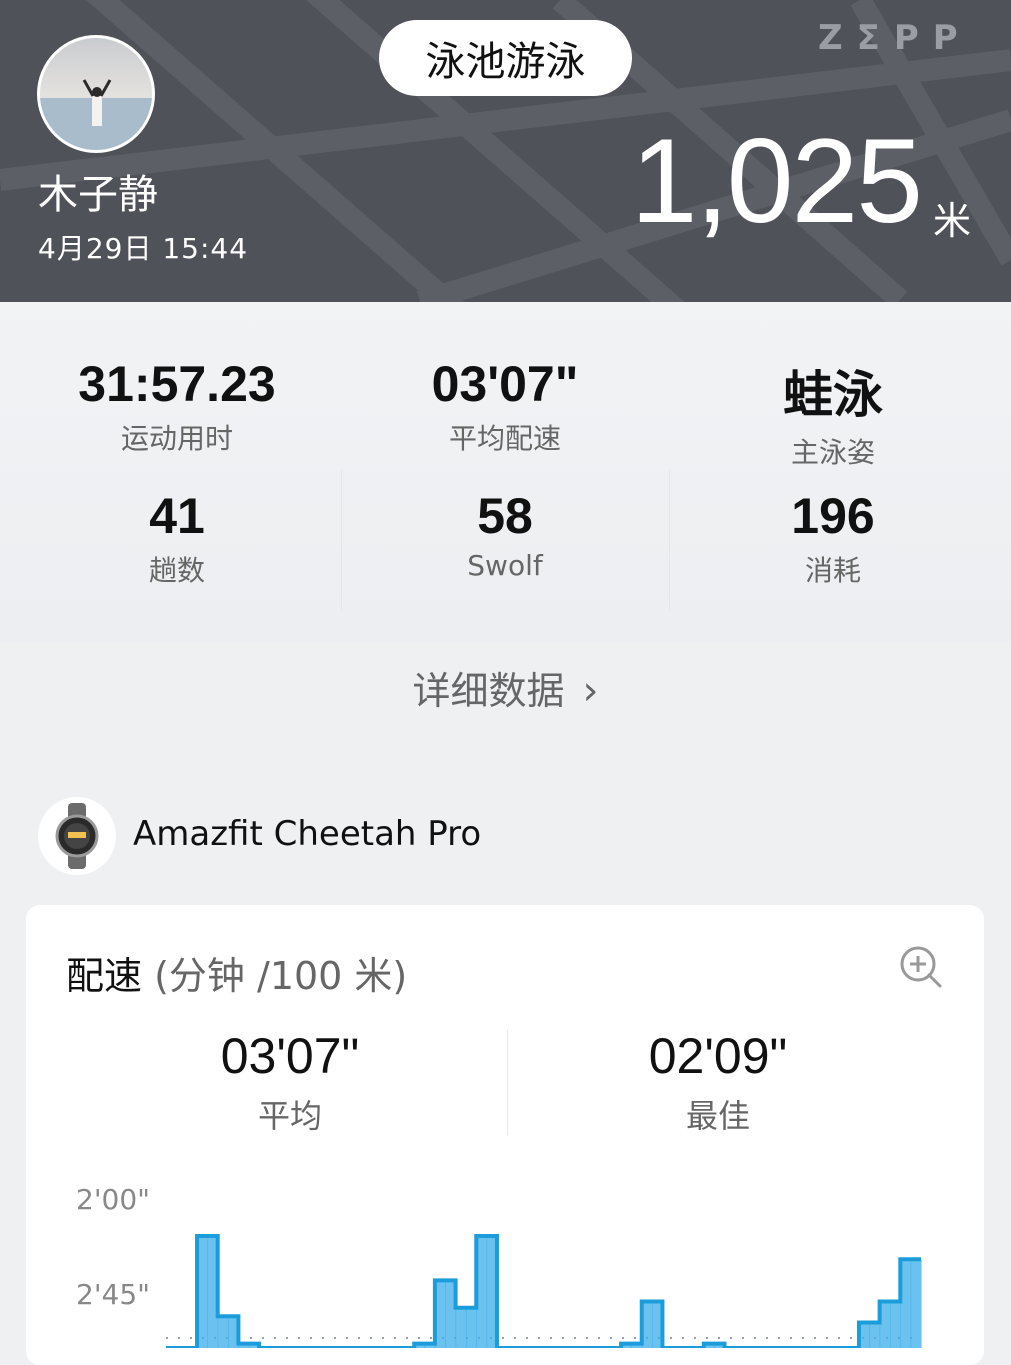 This screenshot has width=1011, height=1365. Describe the element at coordinates (98, 195) in the screenshot. I see `user-name: 木子静` at that location.